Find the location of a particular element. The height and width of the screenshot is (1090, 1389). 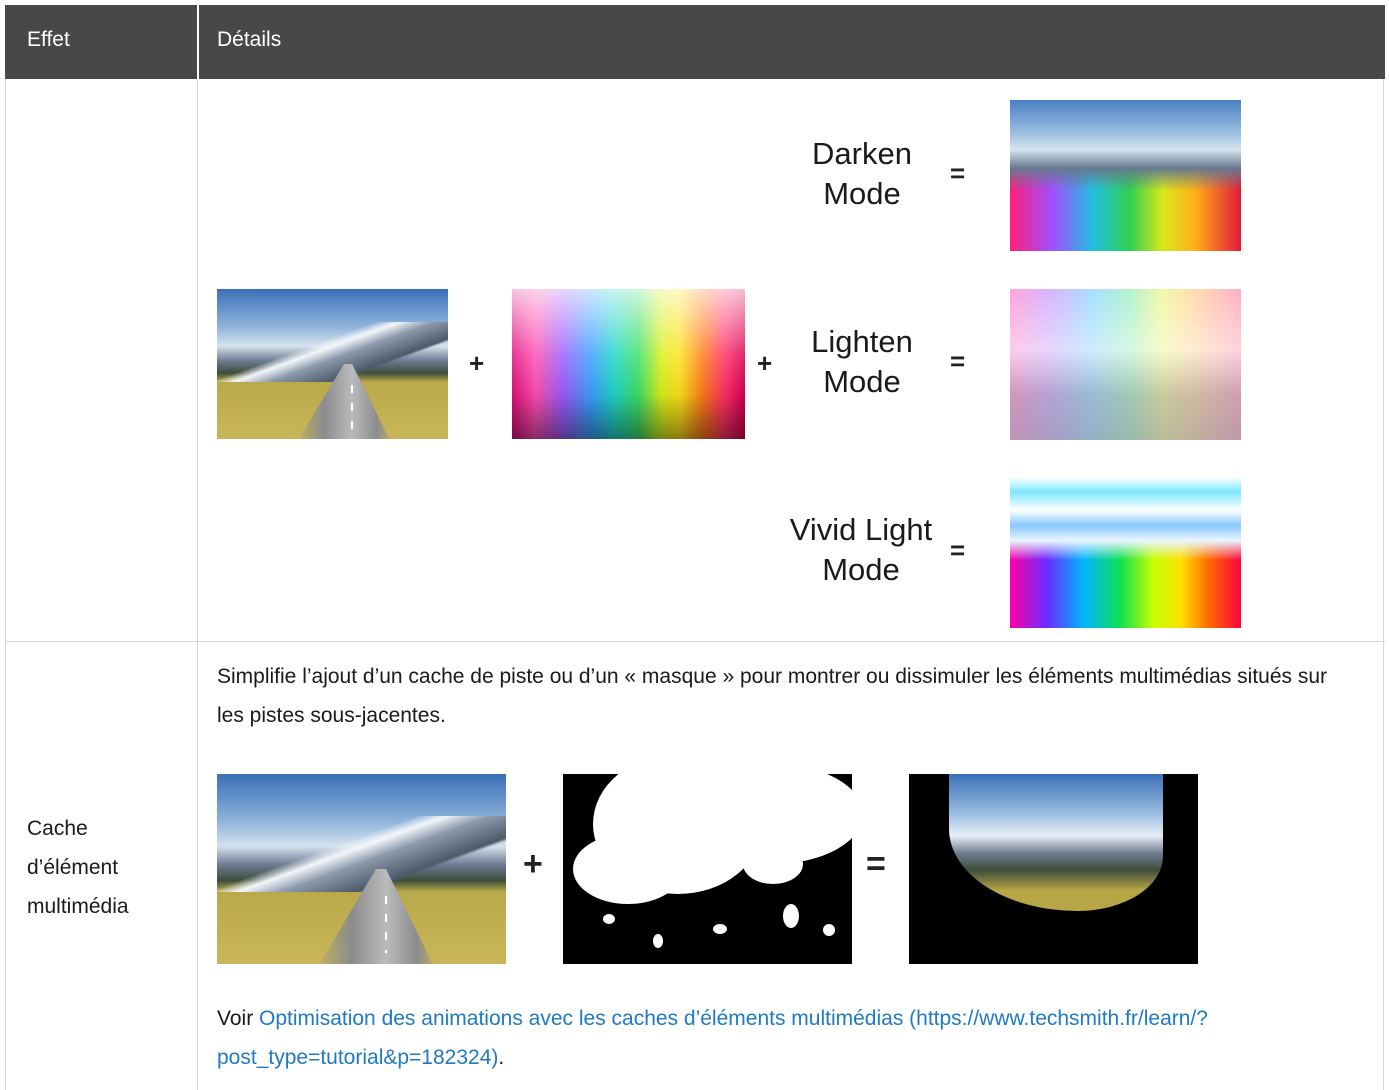

table-header: Effet Détails is located at coordinates (695, 42).